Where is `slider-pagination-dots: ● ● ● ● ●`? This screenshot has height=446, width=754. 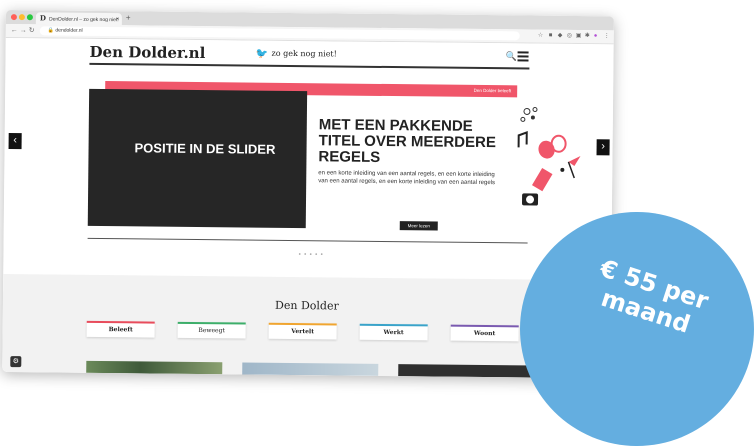
slider-pagination-dots: ● ● ● ● ● is located at coordinates (311, 253).